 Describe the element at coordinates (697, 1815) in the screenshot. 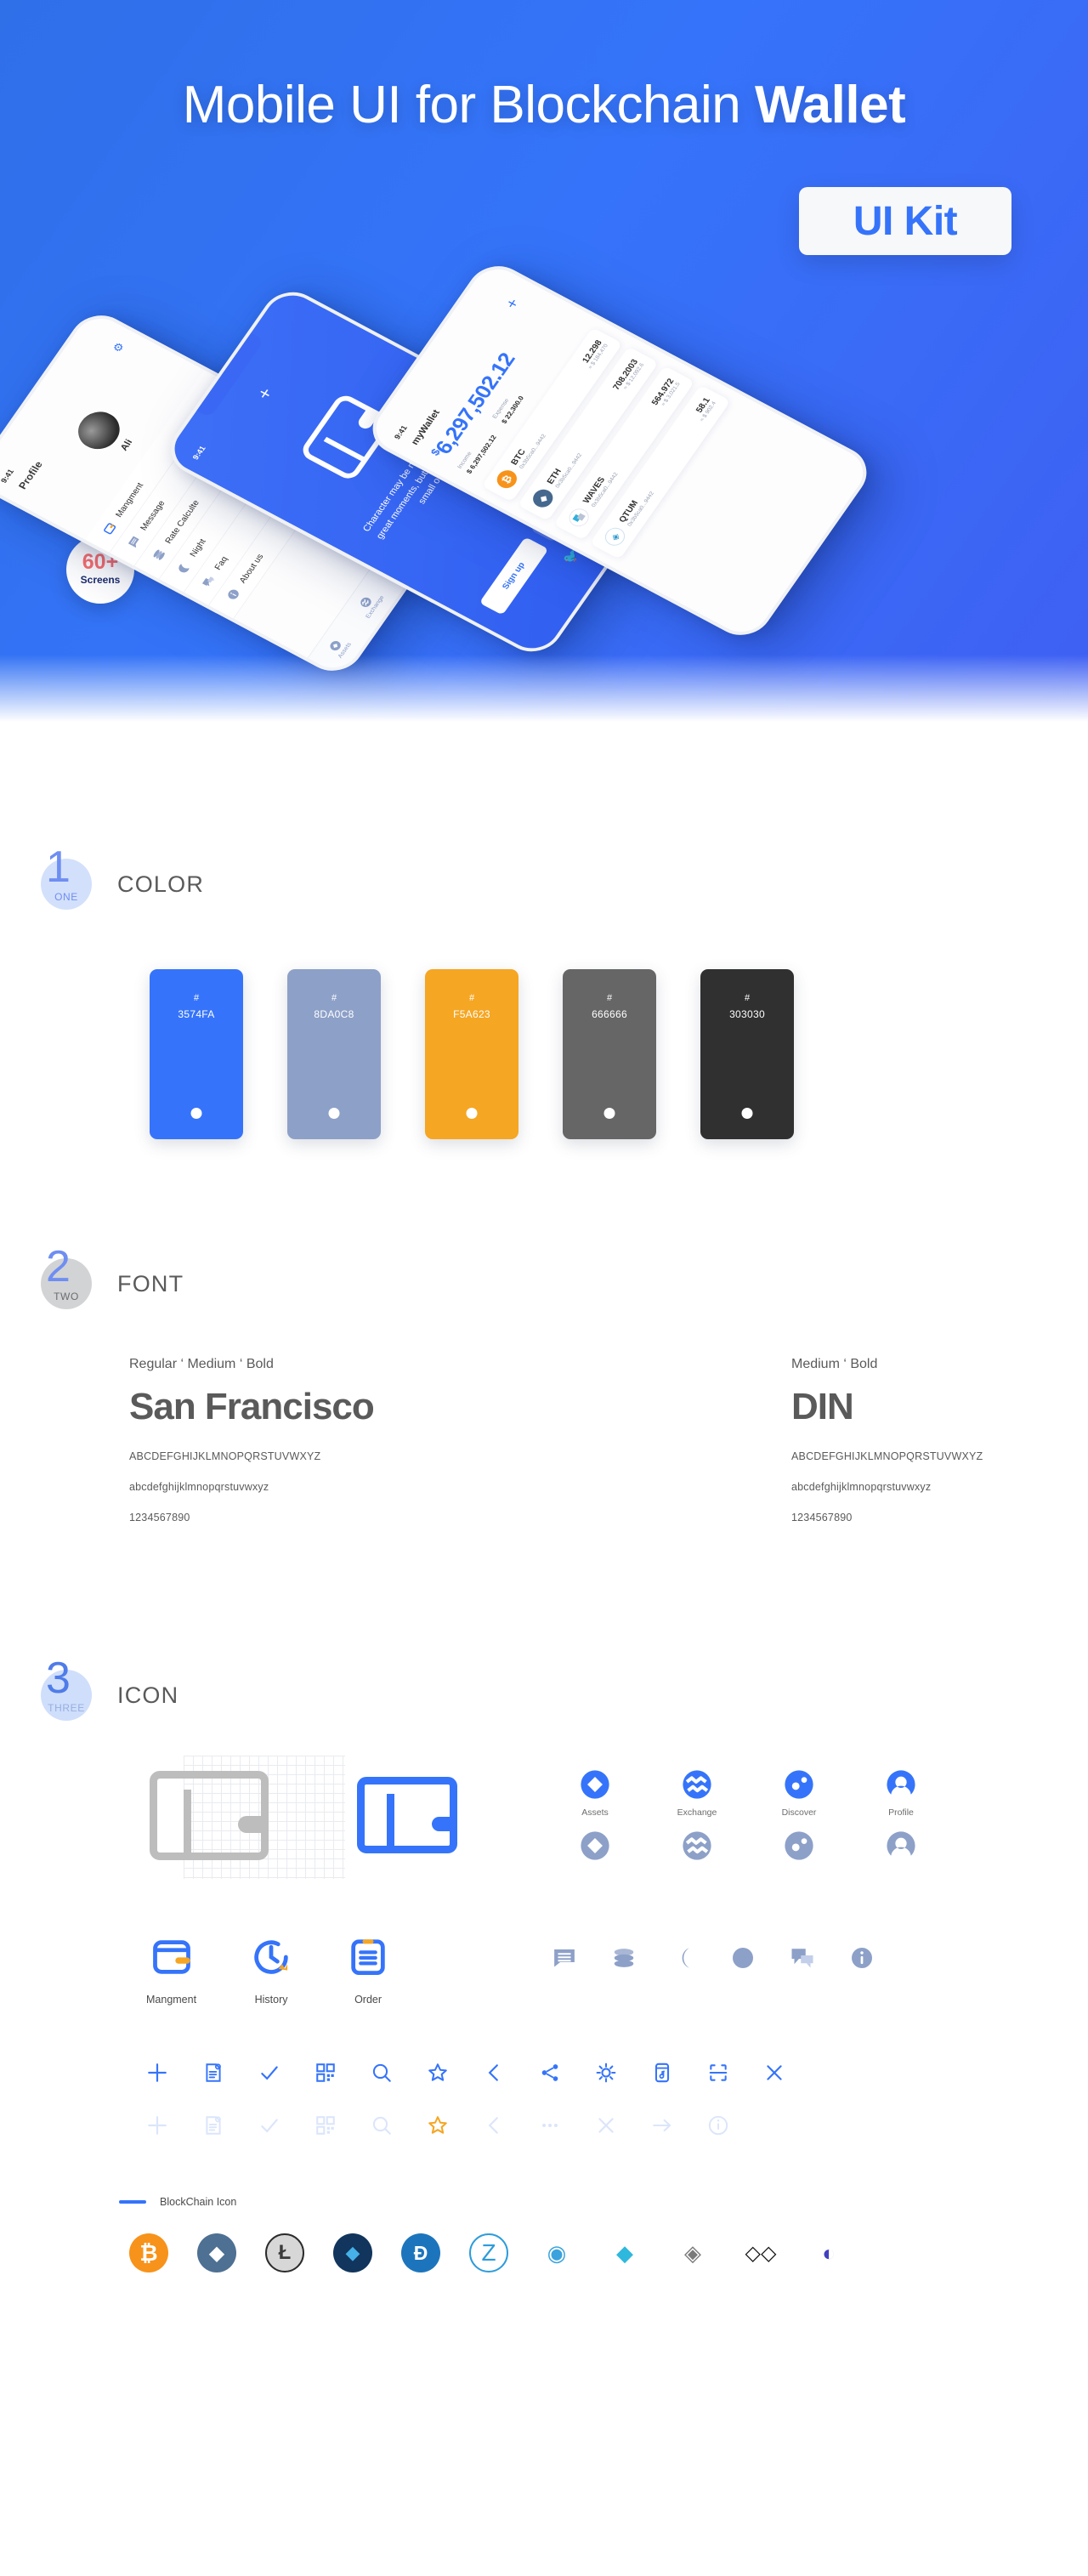

I see `nav-icon-exchange: Exchange` at that location.